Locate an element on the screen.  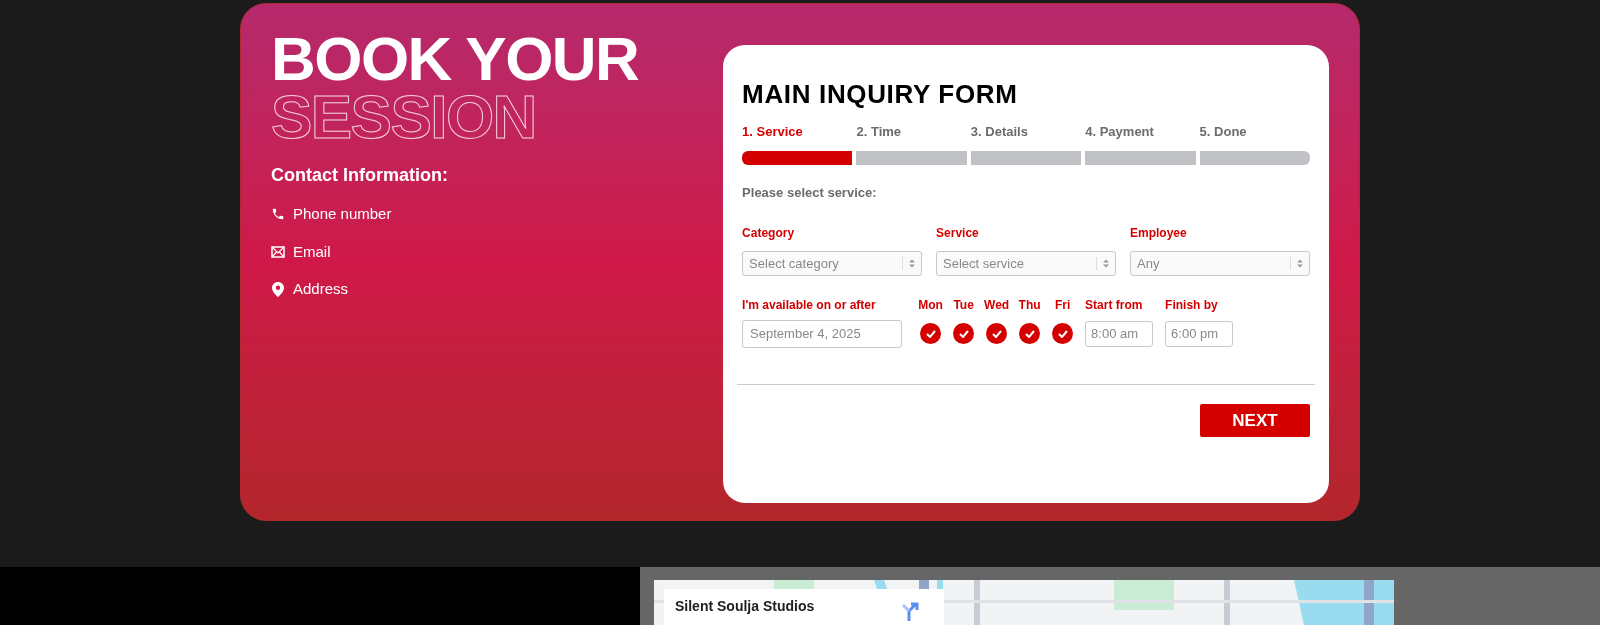
step-label: 1. Service is located at coordinates (797, 132).